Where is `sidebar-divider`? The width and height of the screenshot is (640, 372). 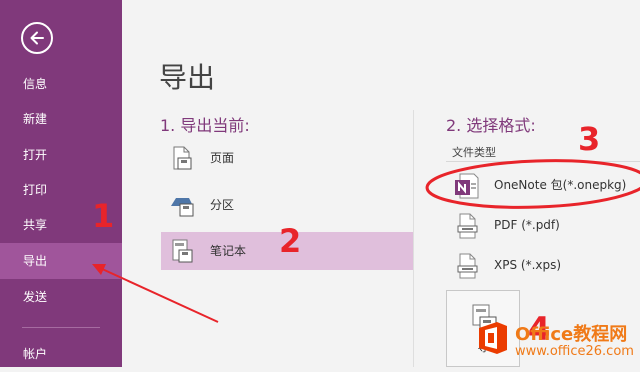 sidebar-divider is located at coordinates (61, 327).